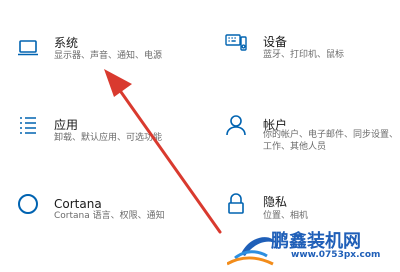 The height and width of the screenshot is (272, 400). What do you see at coordinates (78, 204) in the screenshot?
I see `tile-title: Cortana` at bounding box center [78, 204].